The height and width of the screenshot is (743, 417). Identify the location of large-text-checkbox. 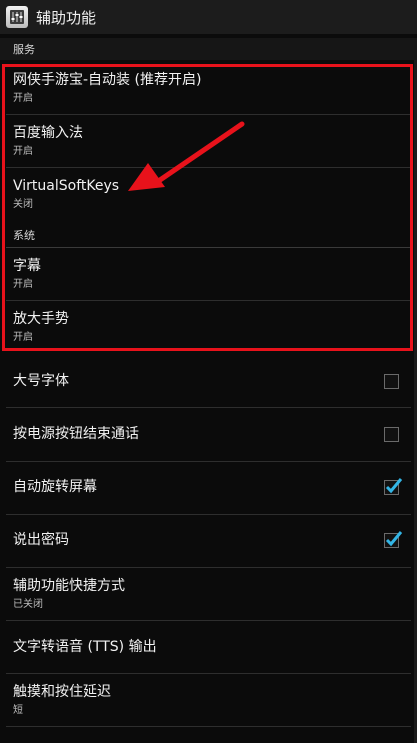
(391, 381).